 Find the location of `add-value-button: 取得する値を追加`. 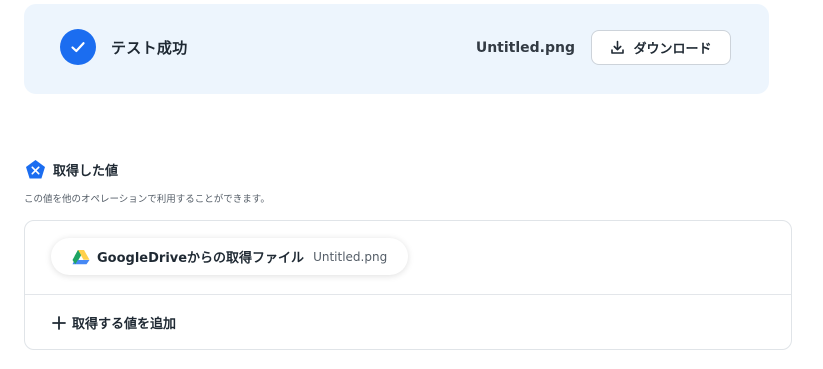

add-value-button: 取得する値を追加 is located at coordinates (114, 322).